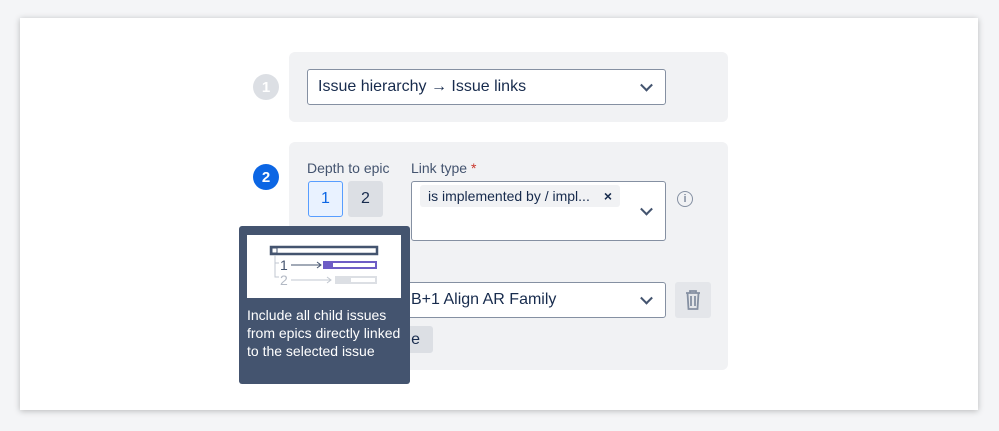  I want to click on info-icon: i, so click(685, 199).